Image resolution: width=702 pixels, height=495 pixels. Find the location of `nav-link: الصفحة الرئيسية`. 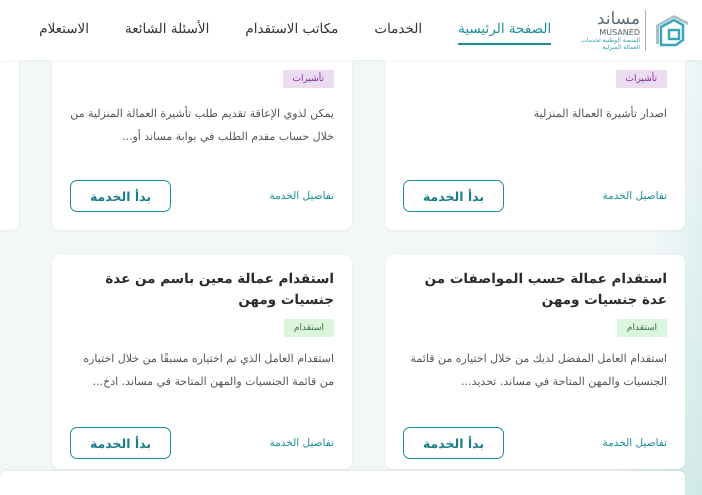

nav-link: الصفحة الرئيسية is located at coordinates (505, 30).